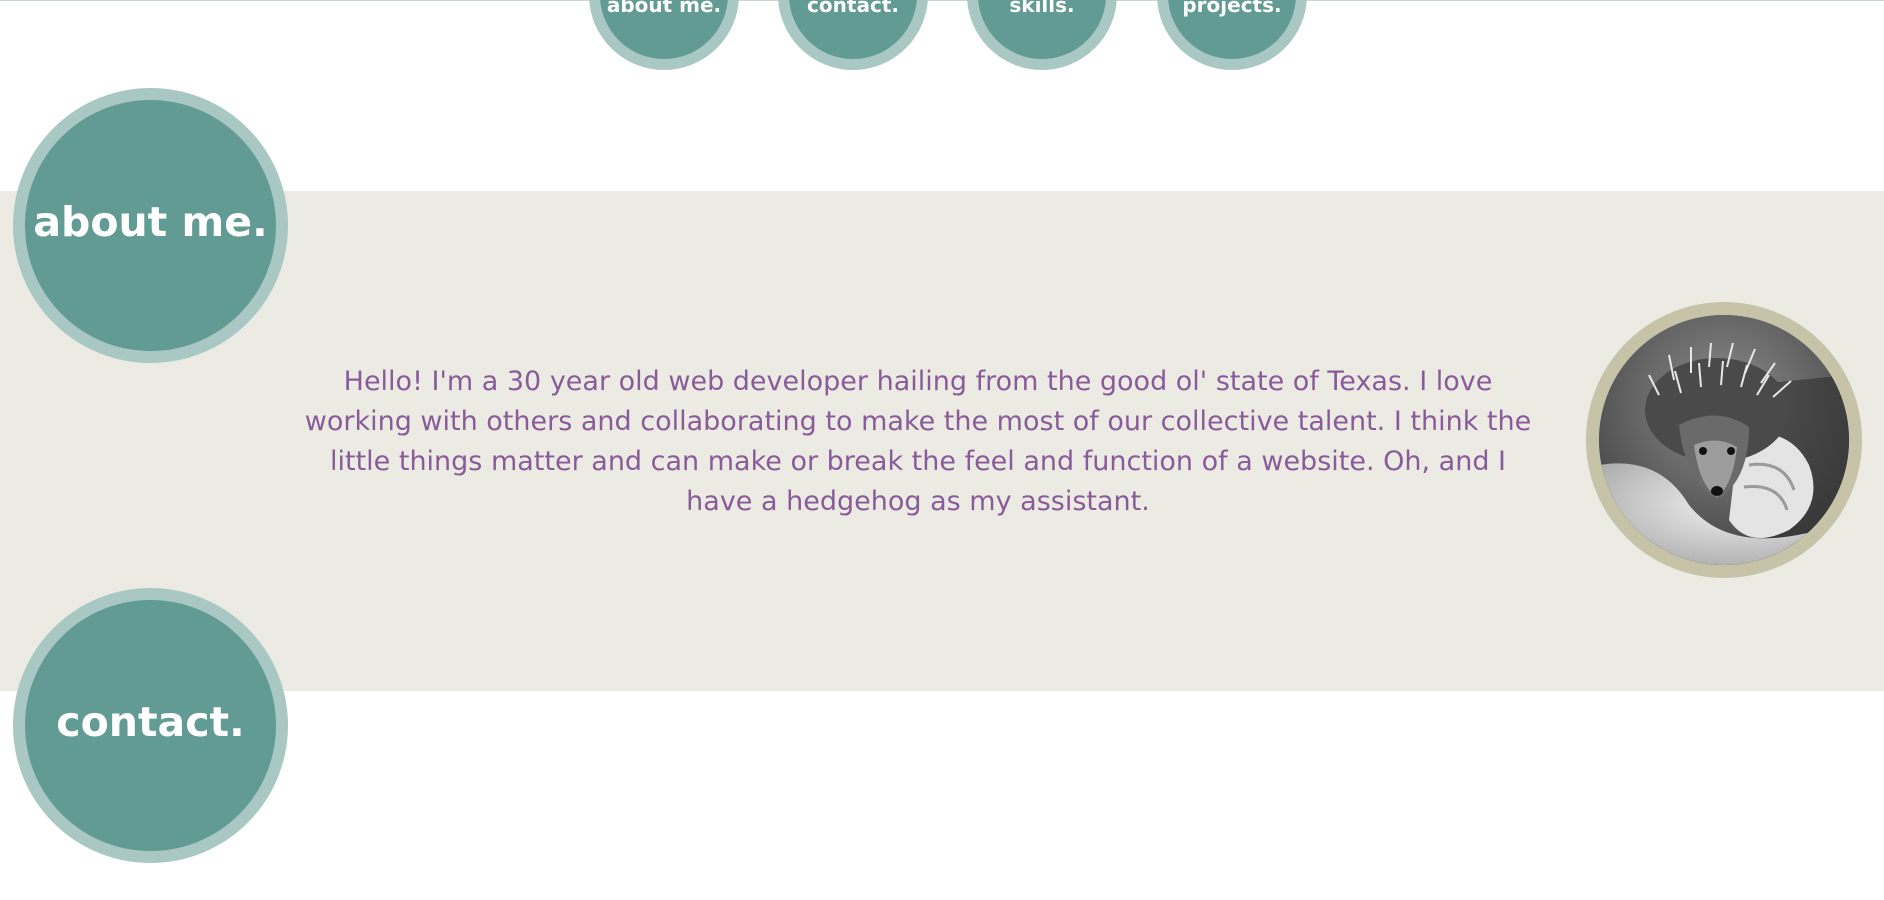 This screenshot has width=1884, height=900. What do you see at coordinates (664, 35) in the screenshot?
I see `nav-about-me: about me.` at bounding box center [664, 35].